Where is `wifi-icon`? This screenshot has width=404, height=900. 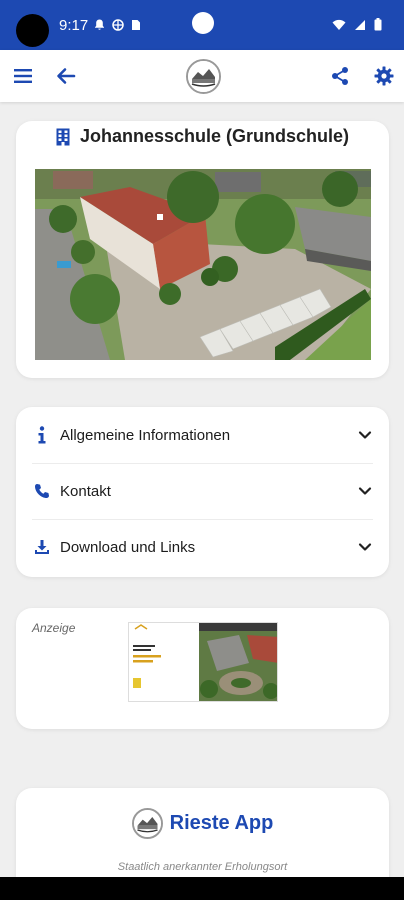 wifi-icon is located at coordinates (339, 24).